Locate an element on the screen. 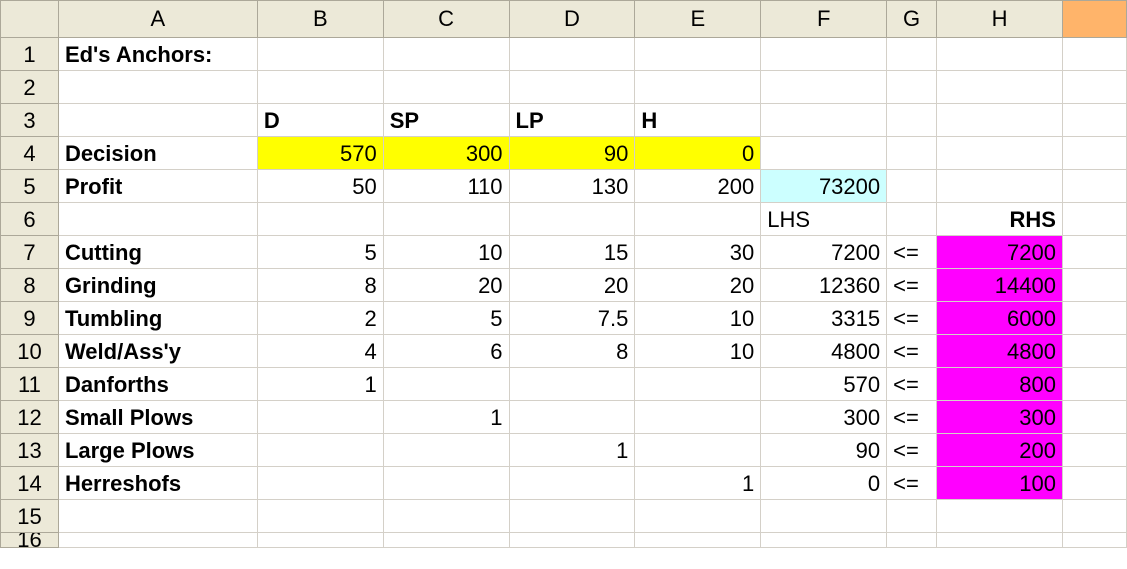 Image resolution: width=1127 pixels, height=569 pixels. cell-f1 is located at coordinates (824, 54).